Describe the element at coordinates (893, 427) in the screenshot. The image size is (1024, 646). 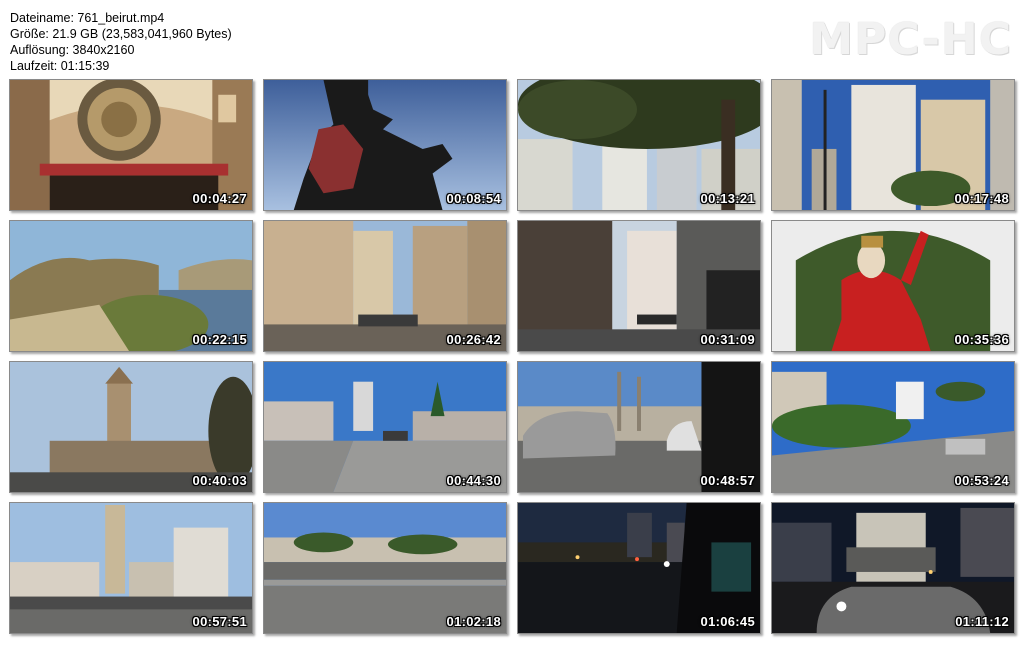
I see `thumbnail: 00:53:24` at that location.